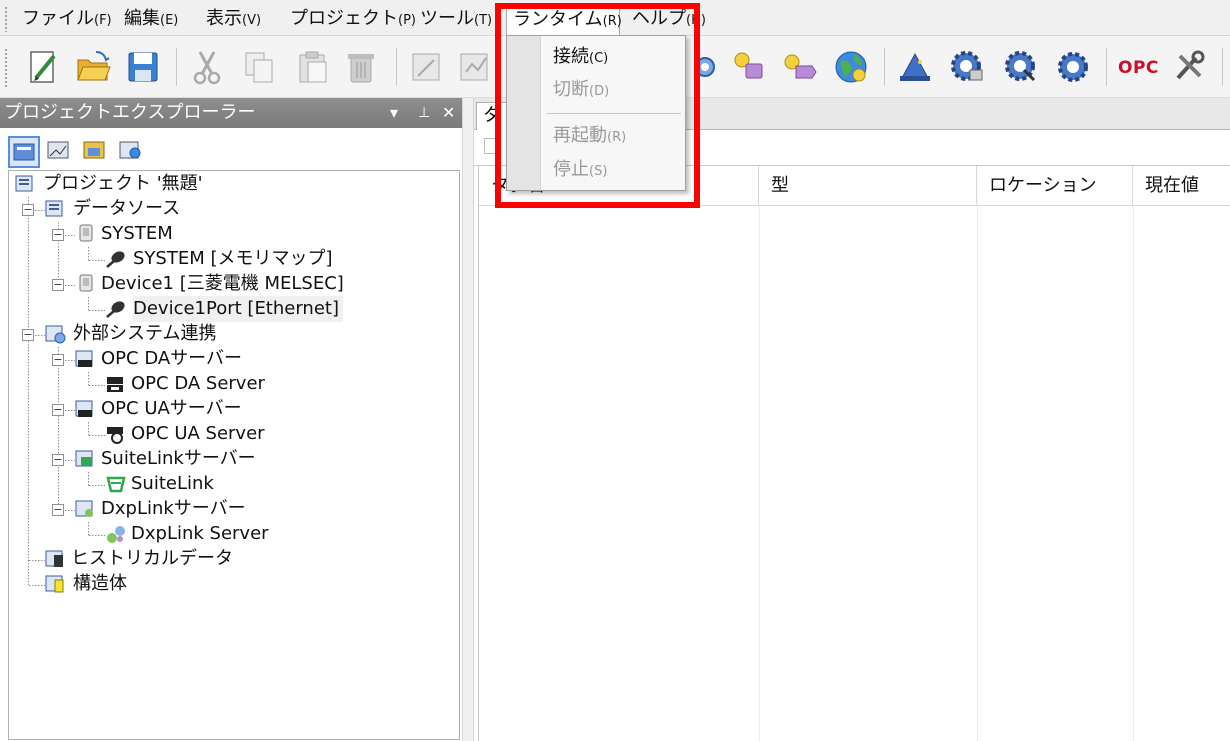  I want to click on expander-system: −, so click(58, 235).